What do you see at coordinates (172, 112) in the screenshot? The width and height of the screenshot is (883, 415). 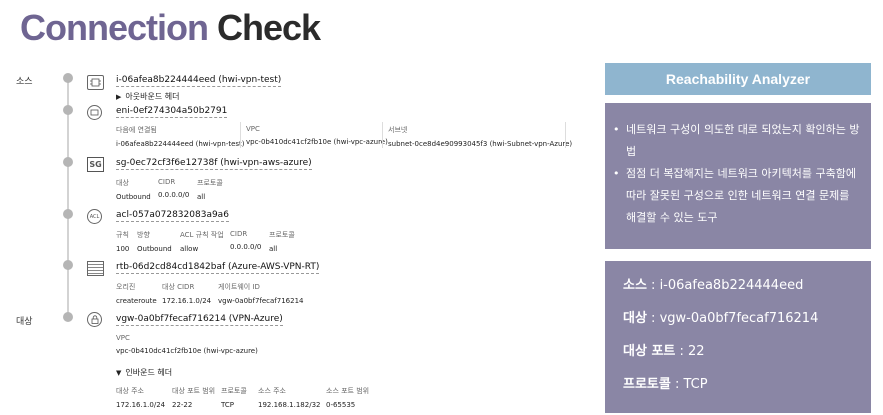 I see `eni-id-link: eni-0ef274304a50b2791` at bounding box center [172, 112].